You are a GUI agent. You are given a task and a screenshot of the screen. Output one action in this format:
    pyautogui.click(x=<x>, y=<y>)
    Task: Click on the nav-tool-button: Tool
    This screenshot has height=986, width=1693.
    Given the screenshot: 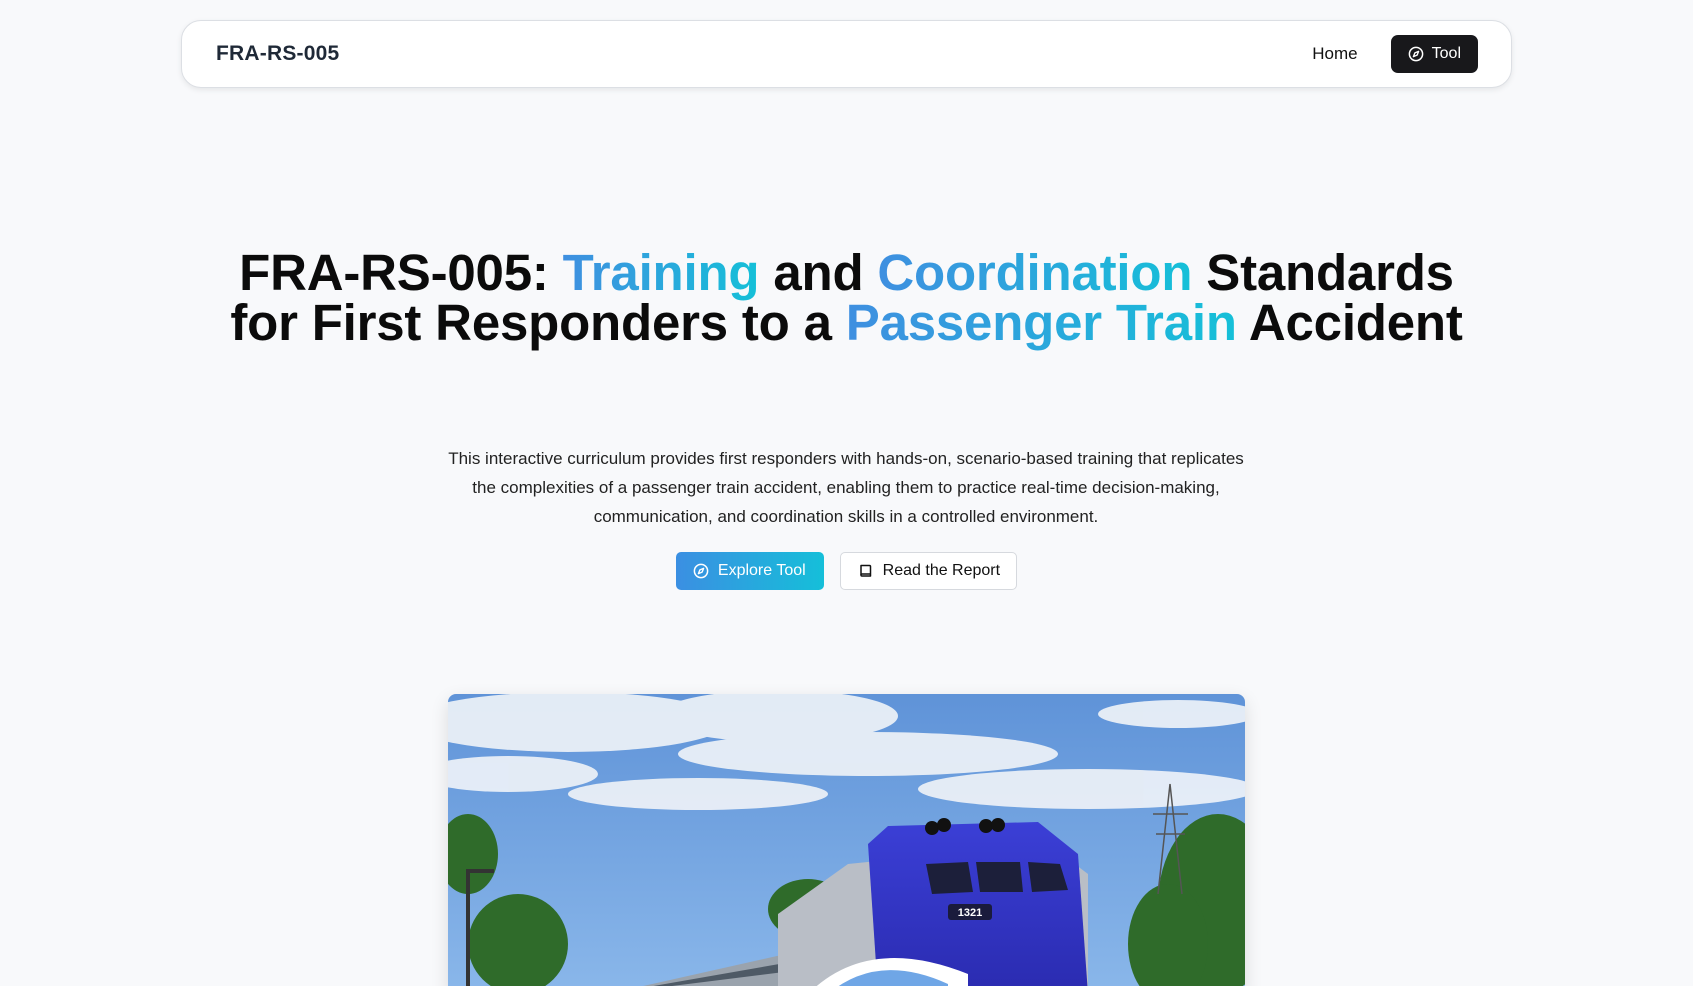 What is the action you would take?
    pyautogui.click(x=1434, y=54)
    